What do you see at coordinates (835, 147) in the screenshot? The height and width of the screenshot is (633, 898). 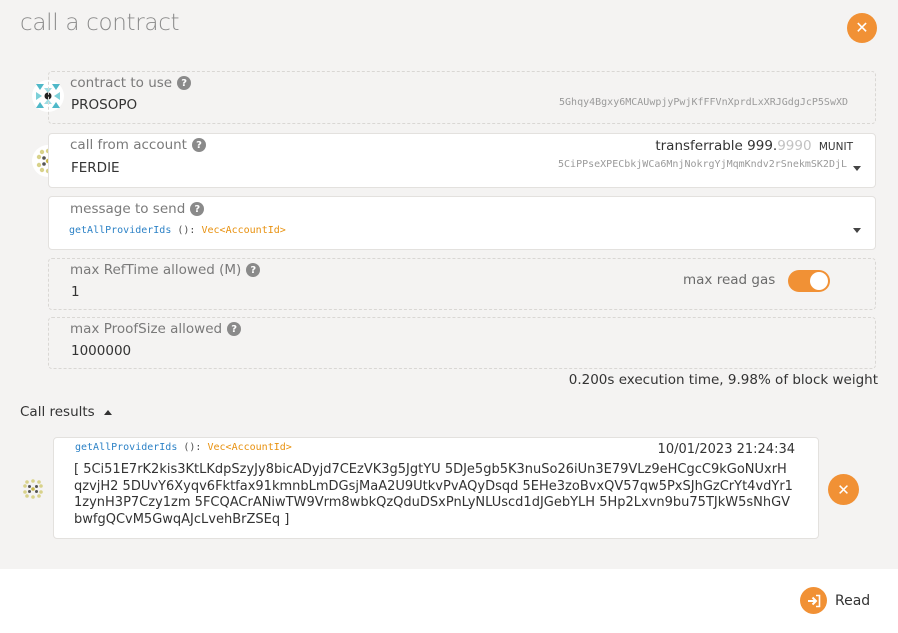 I see `balance-unit: MUNIT` at bounding box center [835, 147].